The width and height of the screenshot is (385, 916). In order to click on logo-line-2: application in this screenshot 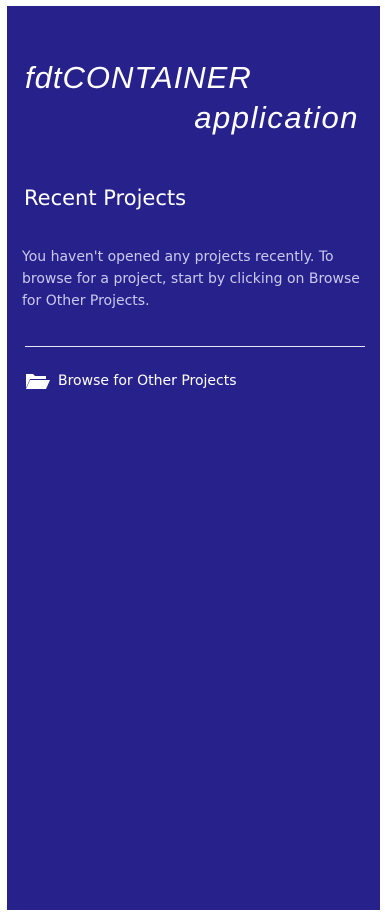, I will do `click(276, 117)`.